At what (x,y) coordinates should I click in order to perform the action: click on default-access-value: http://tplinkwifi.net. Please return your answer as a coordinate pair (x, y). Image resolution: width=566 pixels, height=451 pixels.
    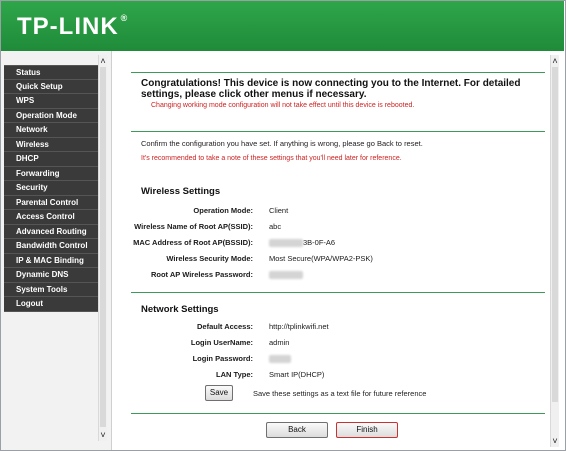
    Looking at the image, I should click on (299, 326).